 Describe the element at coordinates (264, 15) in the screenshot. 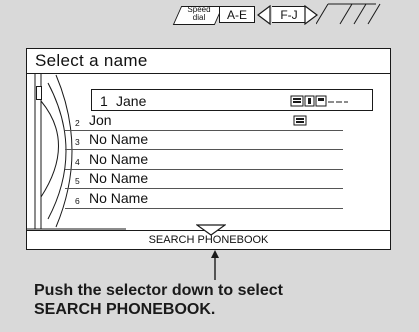

I see `left-arrow-icon` at that location.